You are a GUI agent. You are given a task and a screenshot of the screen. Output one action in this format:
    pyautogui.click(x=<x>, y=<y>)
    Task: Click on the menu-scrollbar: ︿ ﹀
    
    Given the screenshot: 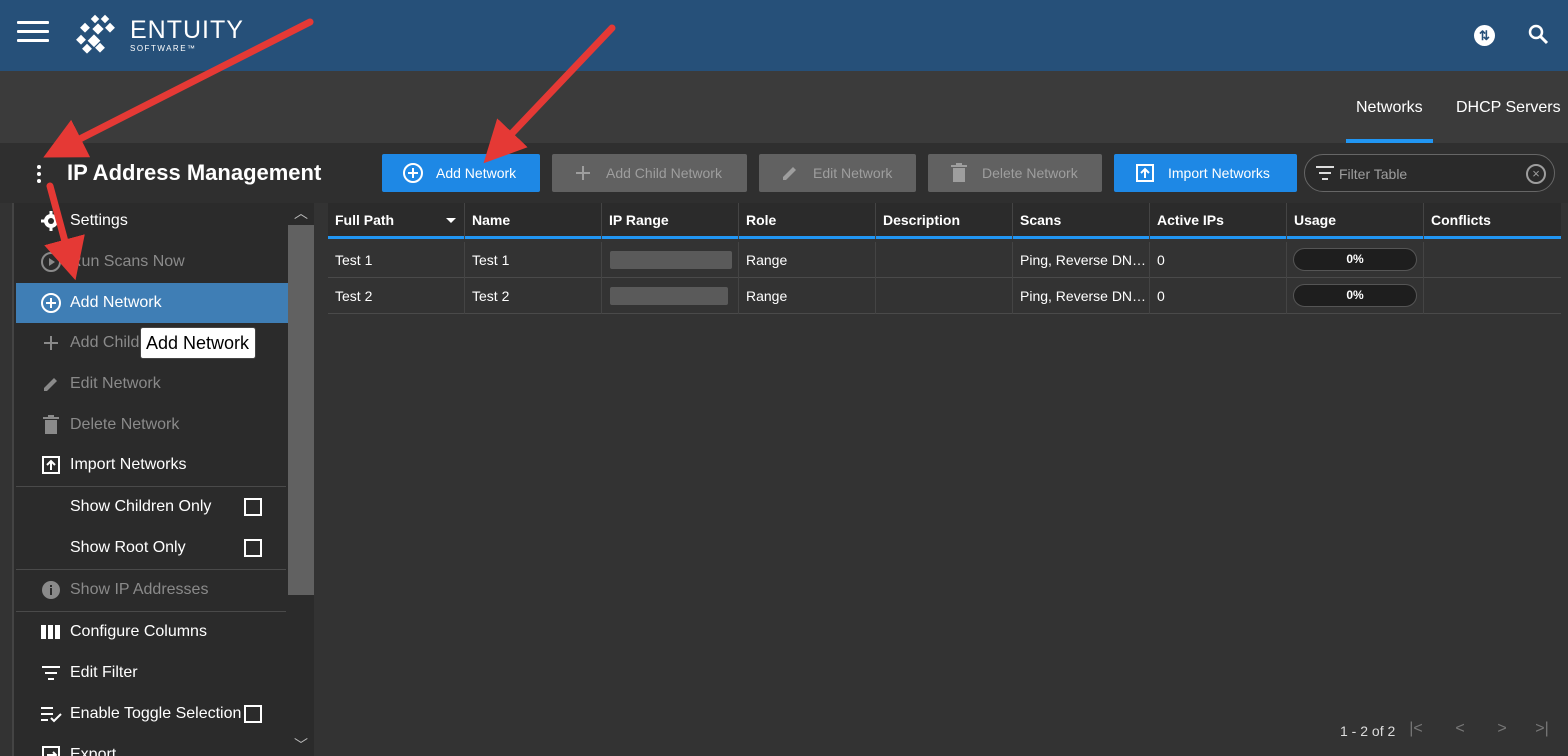 What is the action you would take?
    pyautogui.click(x=301, y=479)
    